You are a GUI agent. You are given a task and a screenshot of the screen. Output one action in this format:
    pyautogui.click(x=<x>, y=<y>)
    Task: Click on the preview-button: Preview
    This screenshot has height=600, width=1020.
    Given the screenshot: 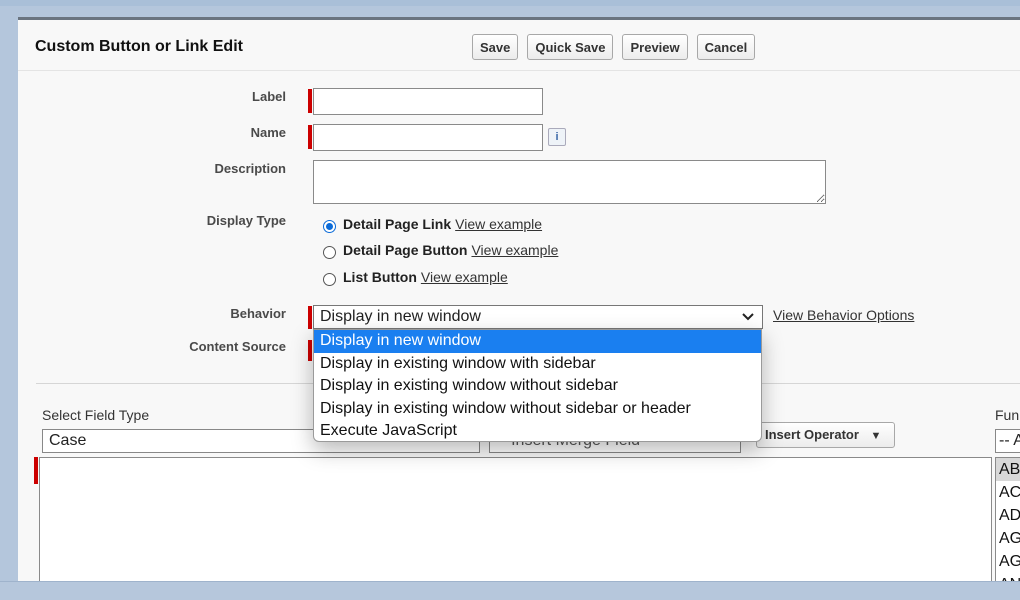 What is the action you would take?
    pyautogui.click(x=655, y=47)
    